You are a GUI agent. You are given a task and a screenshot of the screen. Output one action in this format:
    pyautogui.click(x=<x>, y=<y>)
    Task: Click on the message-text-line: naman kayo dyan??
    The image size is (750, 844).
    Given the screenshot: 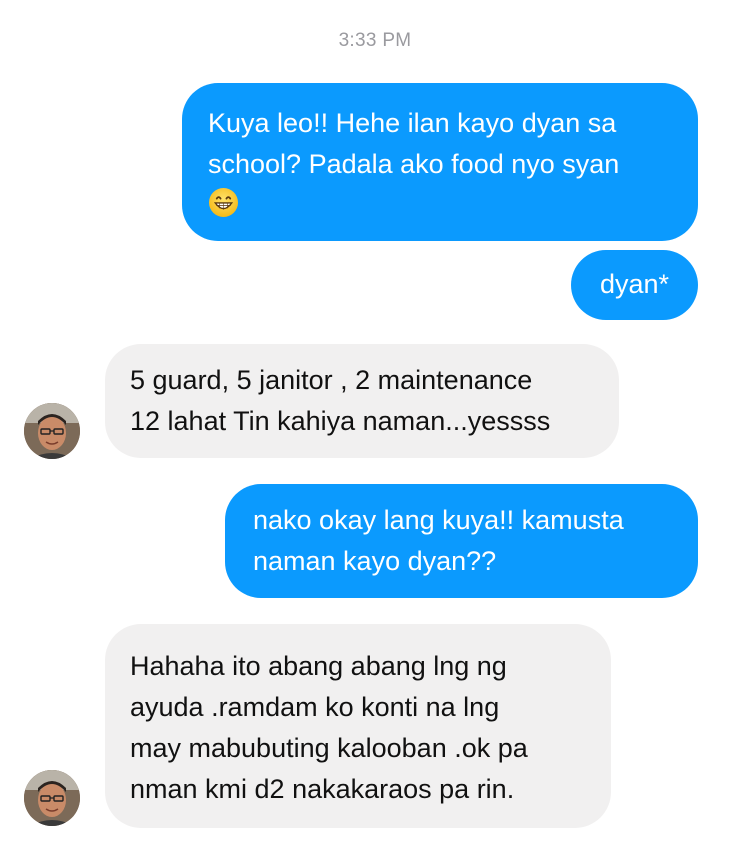 What is the action you would take?
    pyautogui.click(x=375, y=561)
    